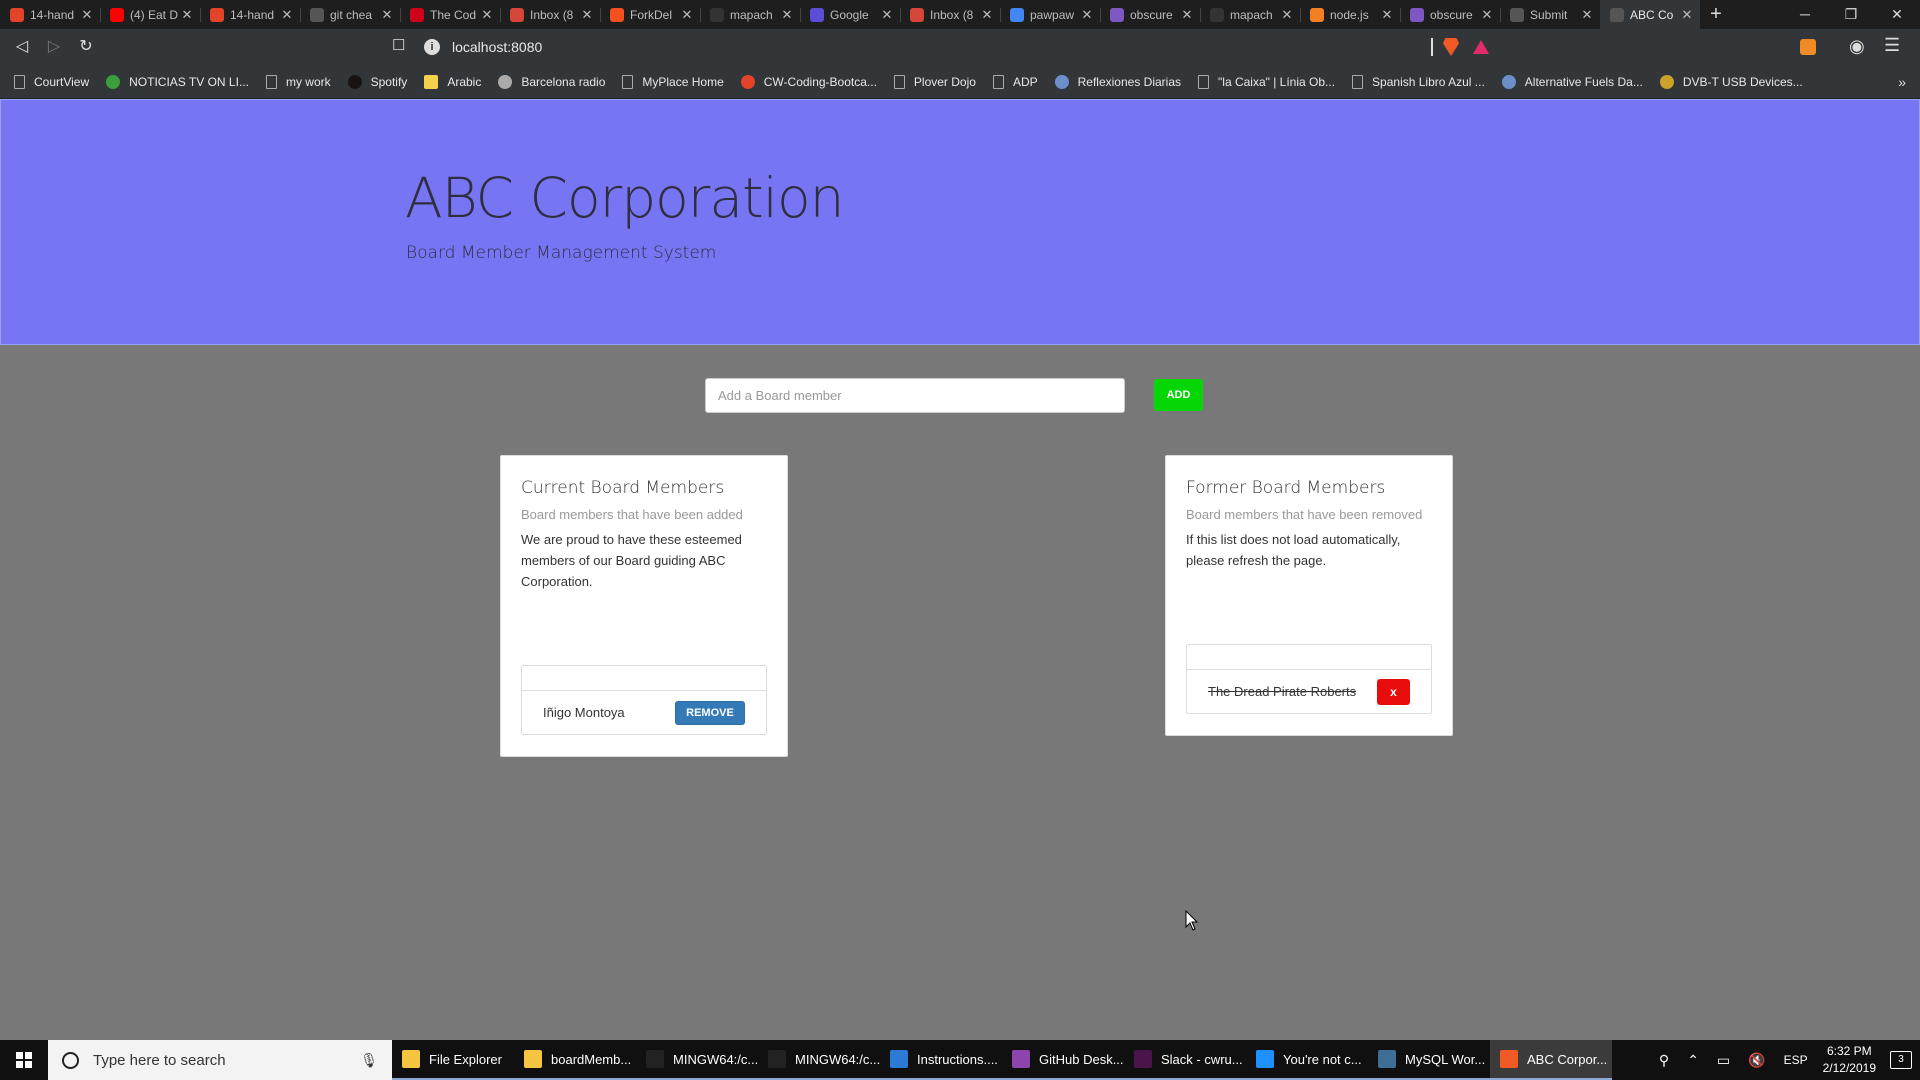 The width and height of the screenshot is (1920, 1080). What do you see at coordinates (51, 81) in the screenshot?
I see `bookmark-item: CourtView` at bounding box center [51, 81].